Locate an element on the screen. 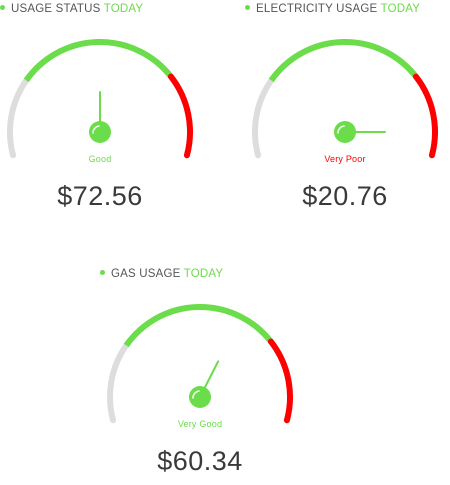 This screenshot has height=485, width=450. card-header: GAS USAGE TODAY is located at coordinates (161, 275).